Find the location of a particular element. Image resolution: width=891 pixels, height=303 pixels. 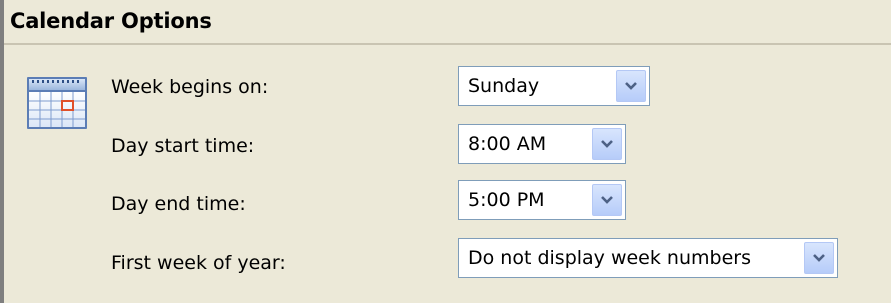

week-begins-dropdown-button is located at coordinates (631, 86).